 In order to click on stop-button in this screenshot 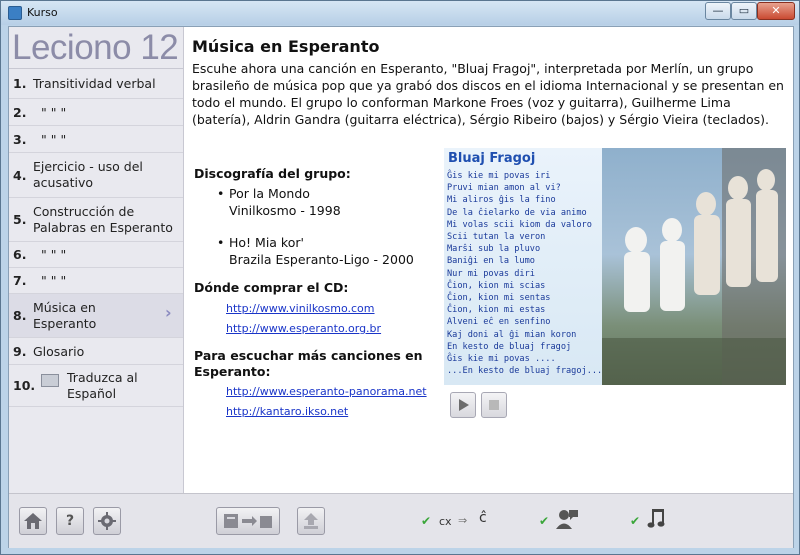, I will do `click(494, 405)`.